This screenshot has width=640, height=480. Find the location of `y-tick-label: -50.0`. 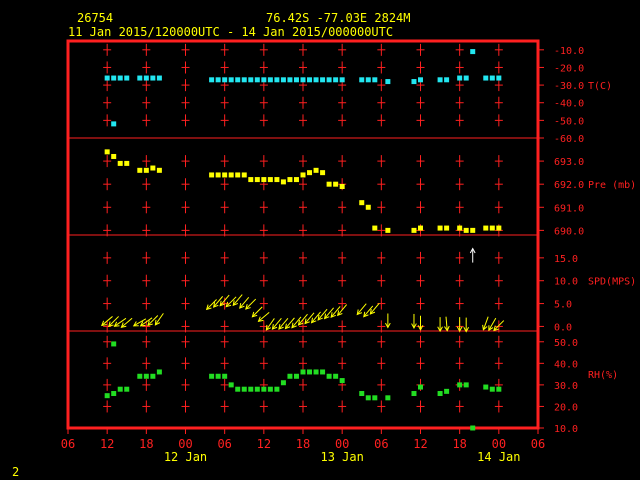

y-tick-label: -50.0 is located at coordinates (569, 121).